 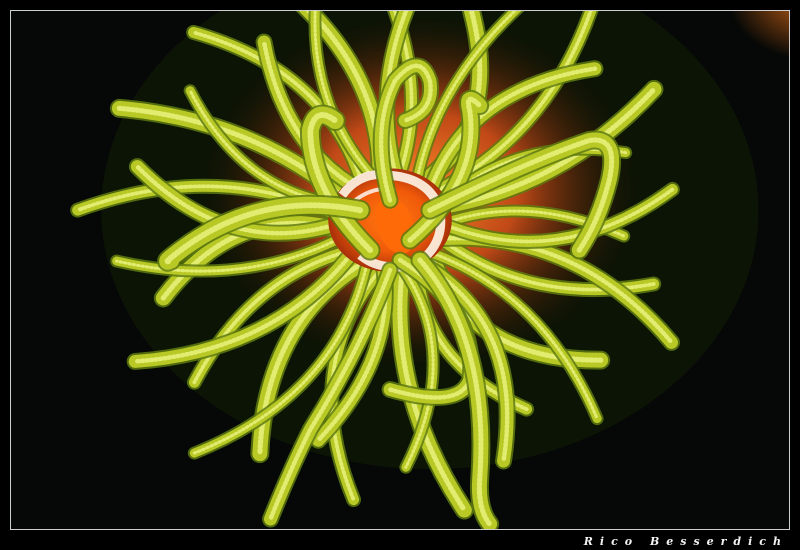 I want to click on photographer-credit: Rico Besserdich, so click(x=685, y=541).